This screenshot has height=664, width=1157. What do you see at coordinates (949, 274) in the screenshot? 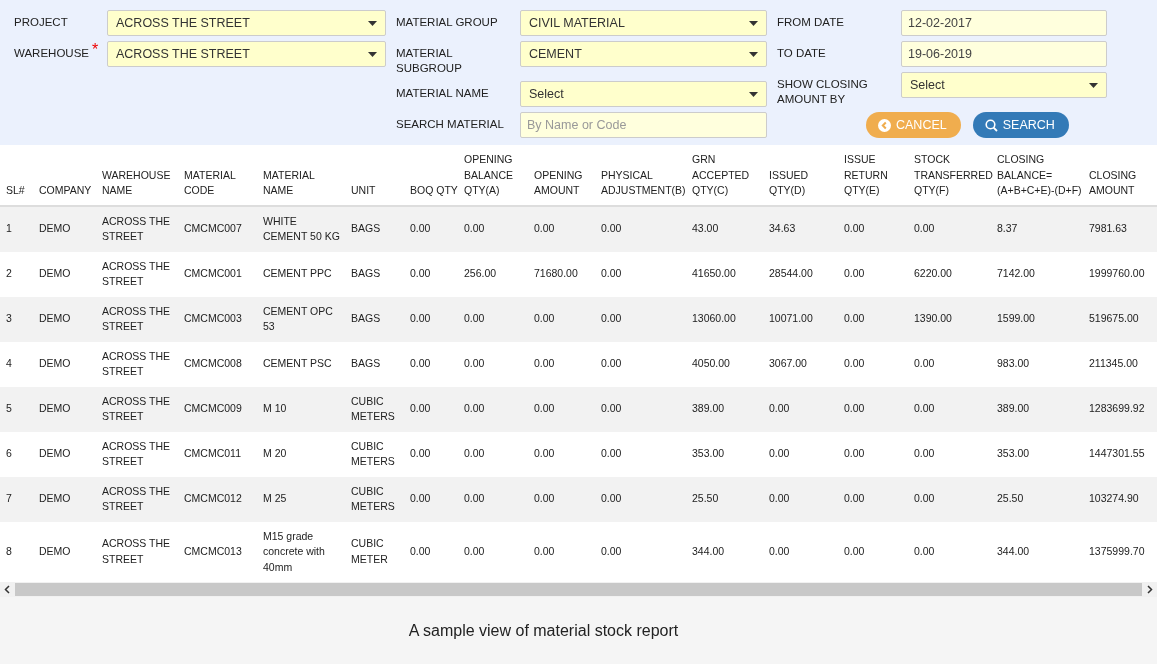
I see `table-cell: 6220.00` at bounding box center [949, 274].